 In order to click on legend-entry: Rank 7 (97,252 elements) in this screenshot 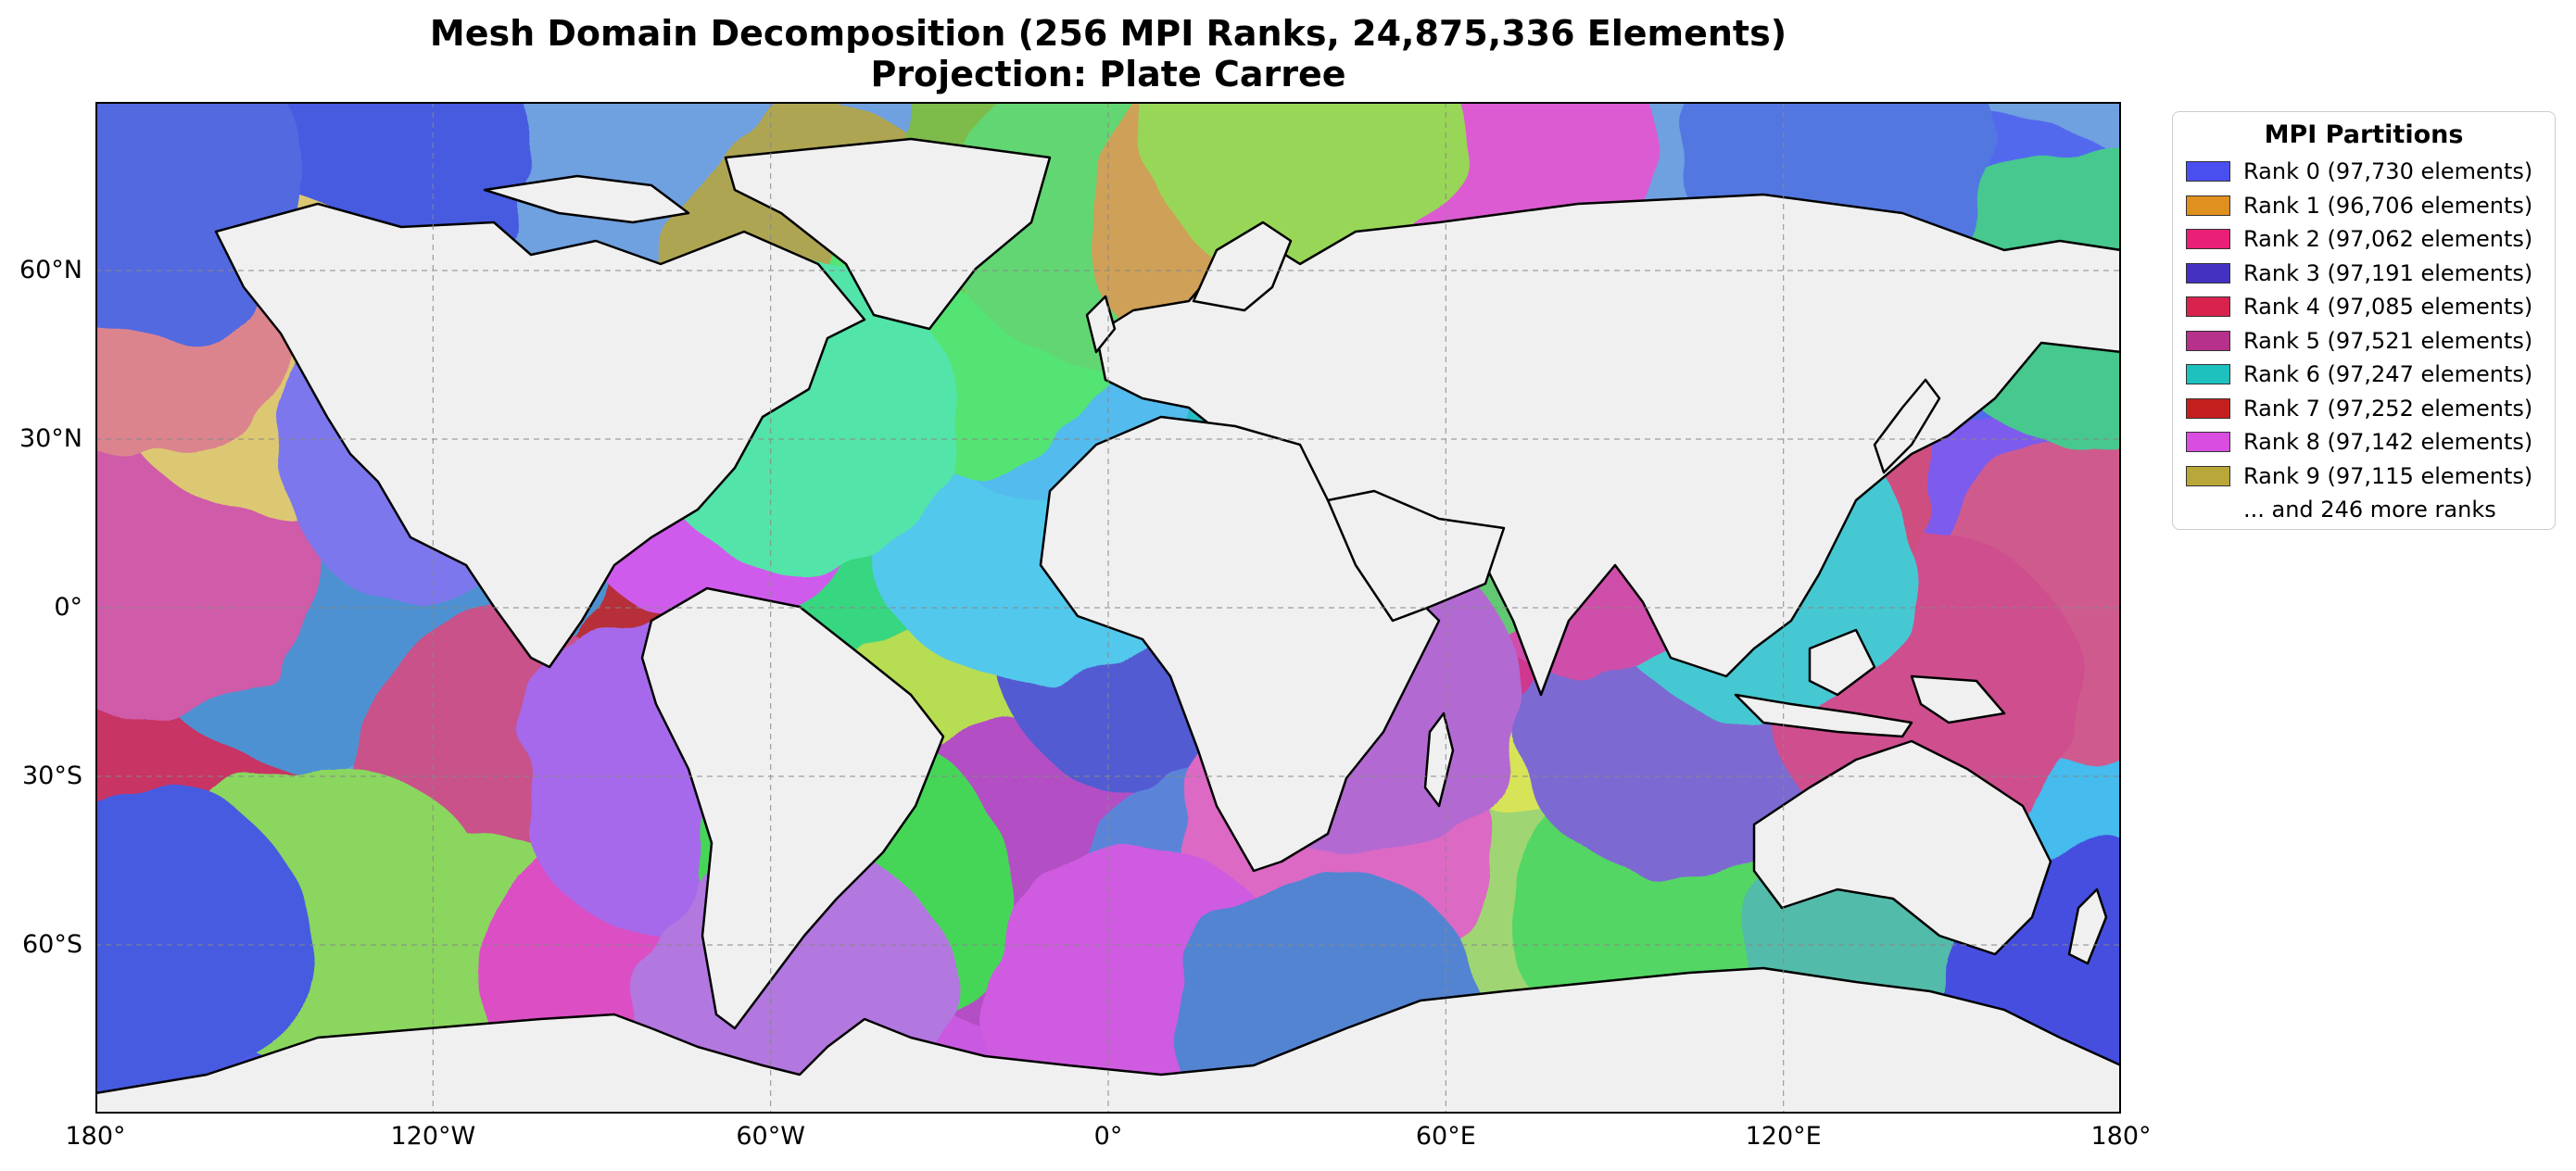, I will do `click(2364, 409)`.